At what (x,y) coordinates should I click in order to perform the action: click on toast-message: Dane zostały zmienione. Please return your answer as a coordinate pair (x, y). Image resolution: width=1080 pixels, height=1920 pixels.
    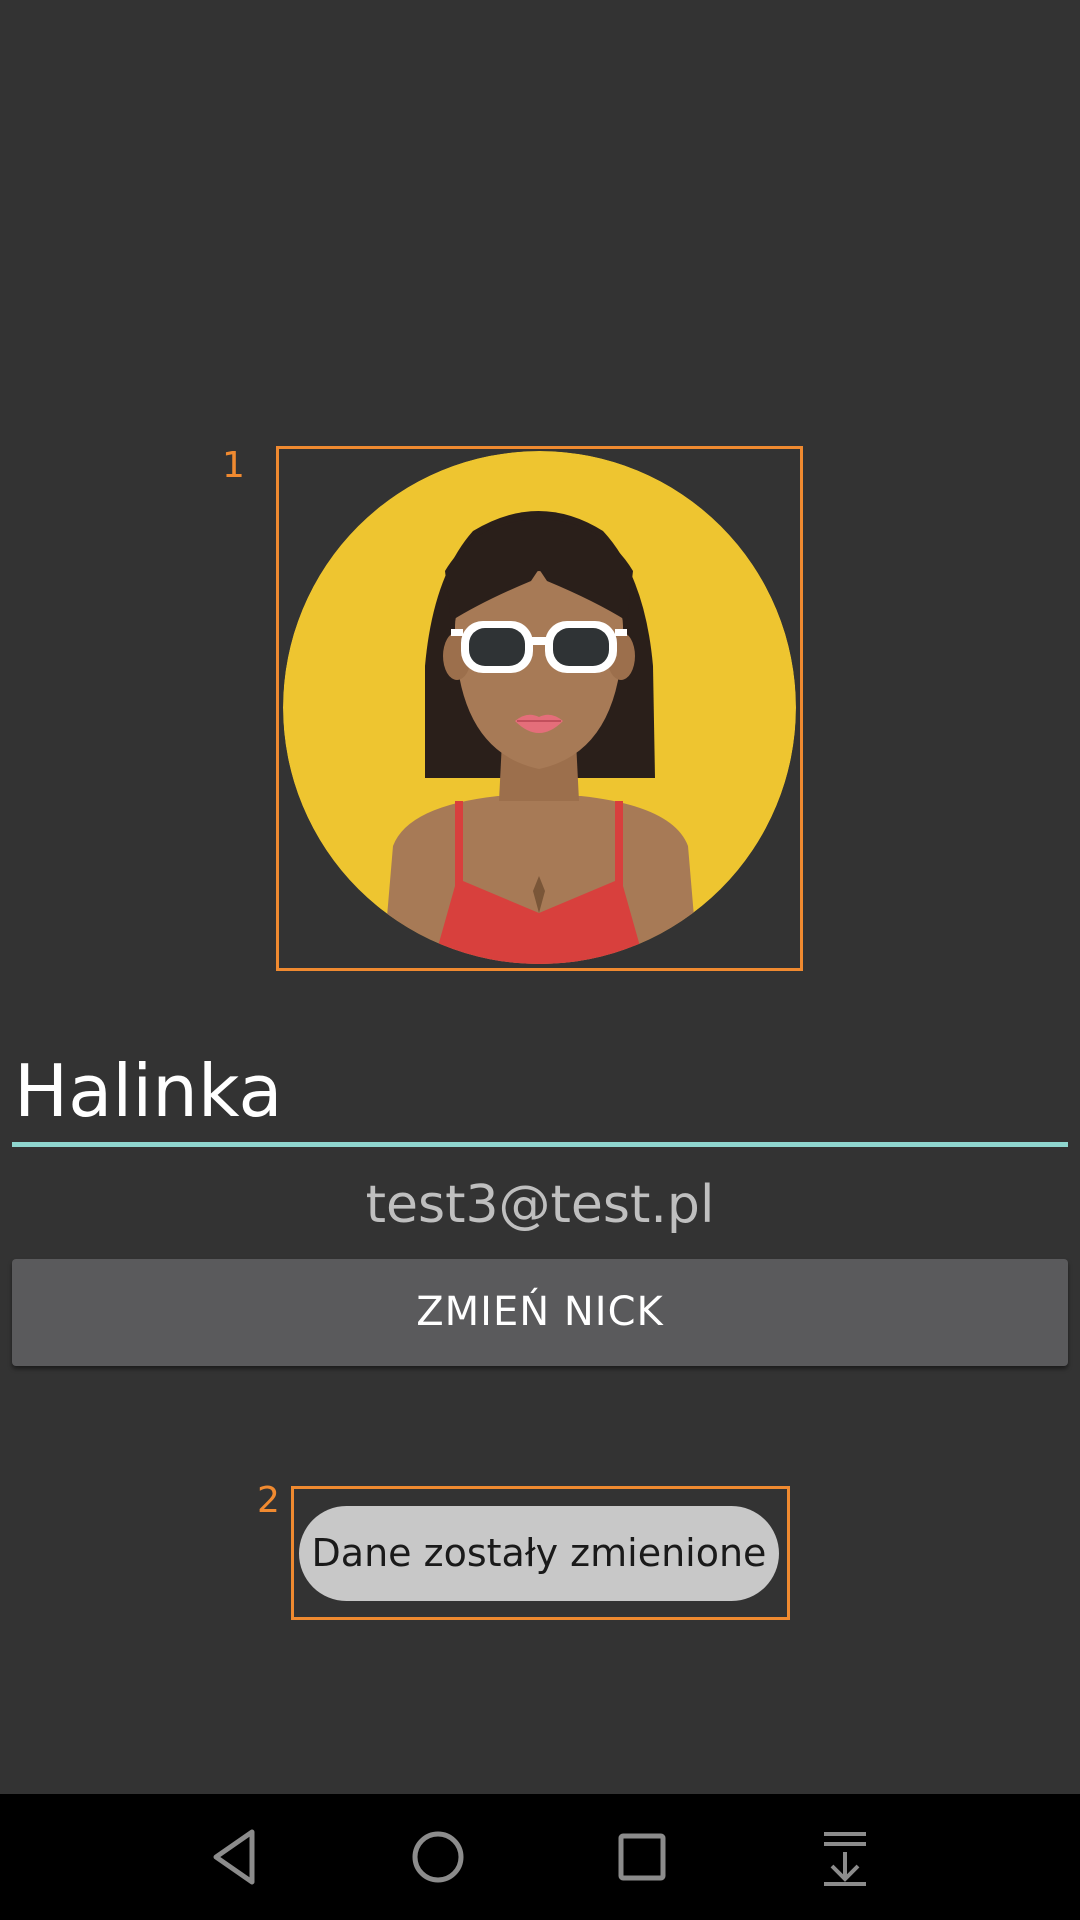
    Looking at the image, I should click on (539, 1553).